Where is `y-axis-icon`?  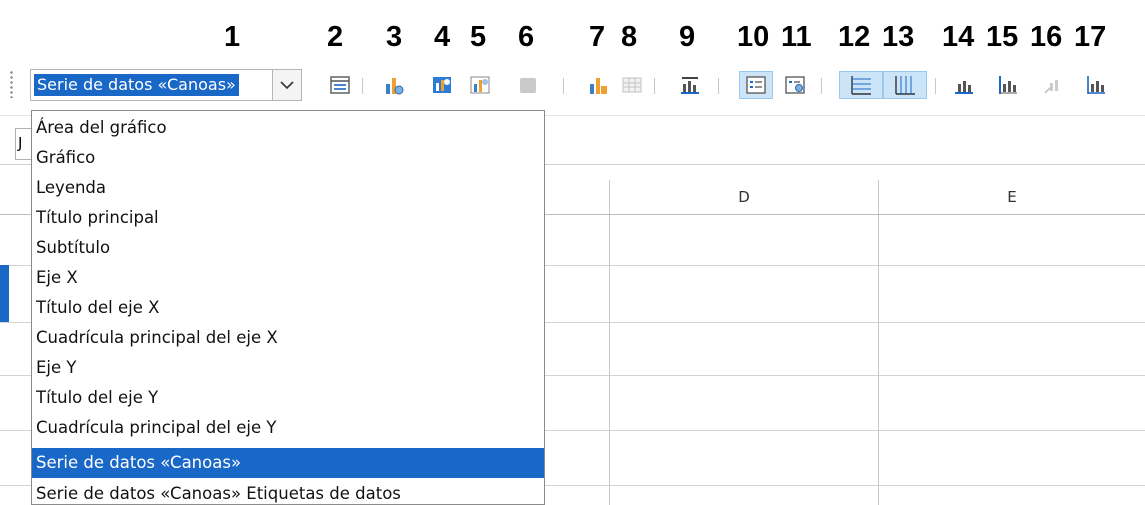 y-axis-icon is located at coordinates (1008, 85).